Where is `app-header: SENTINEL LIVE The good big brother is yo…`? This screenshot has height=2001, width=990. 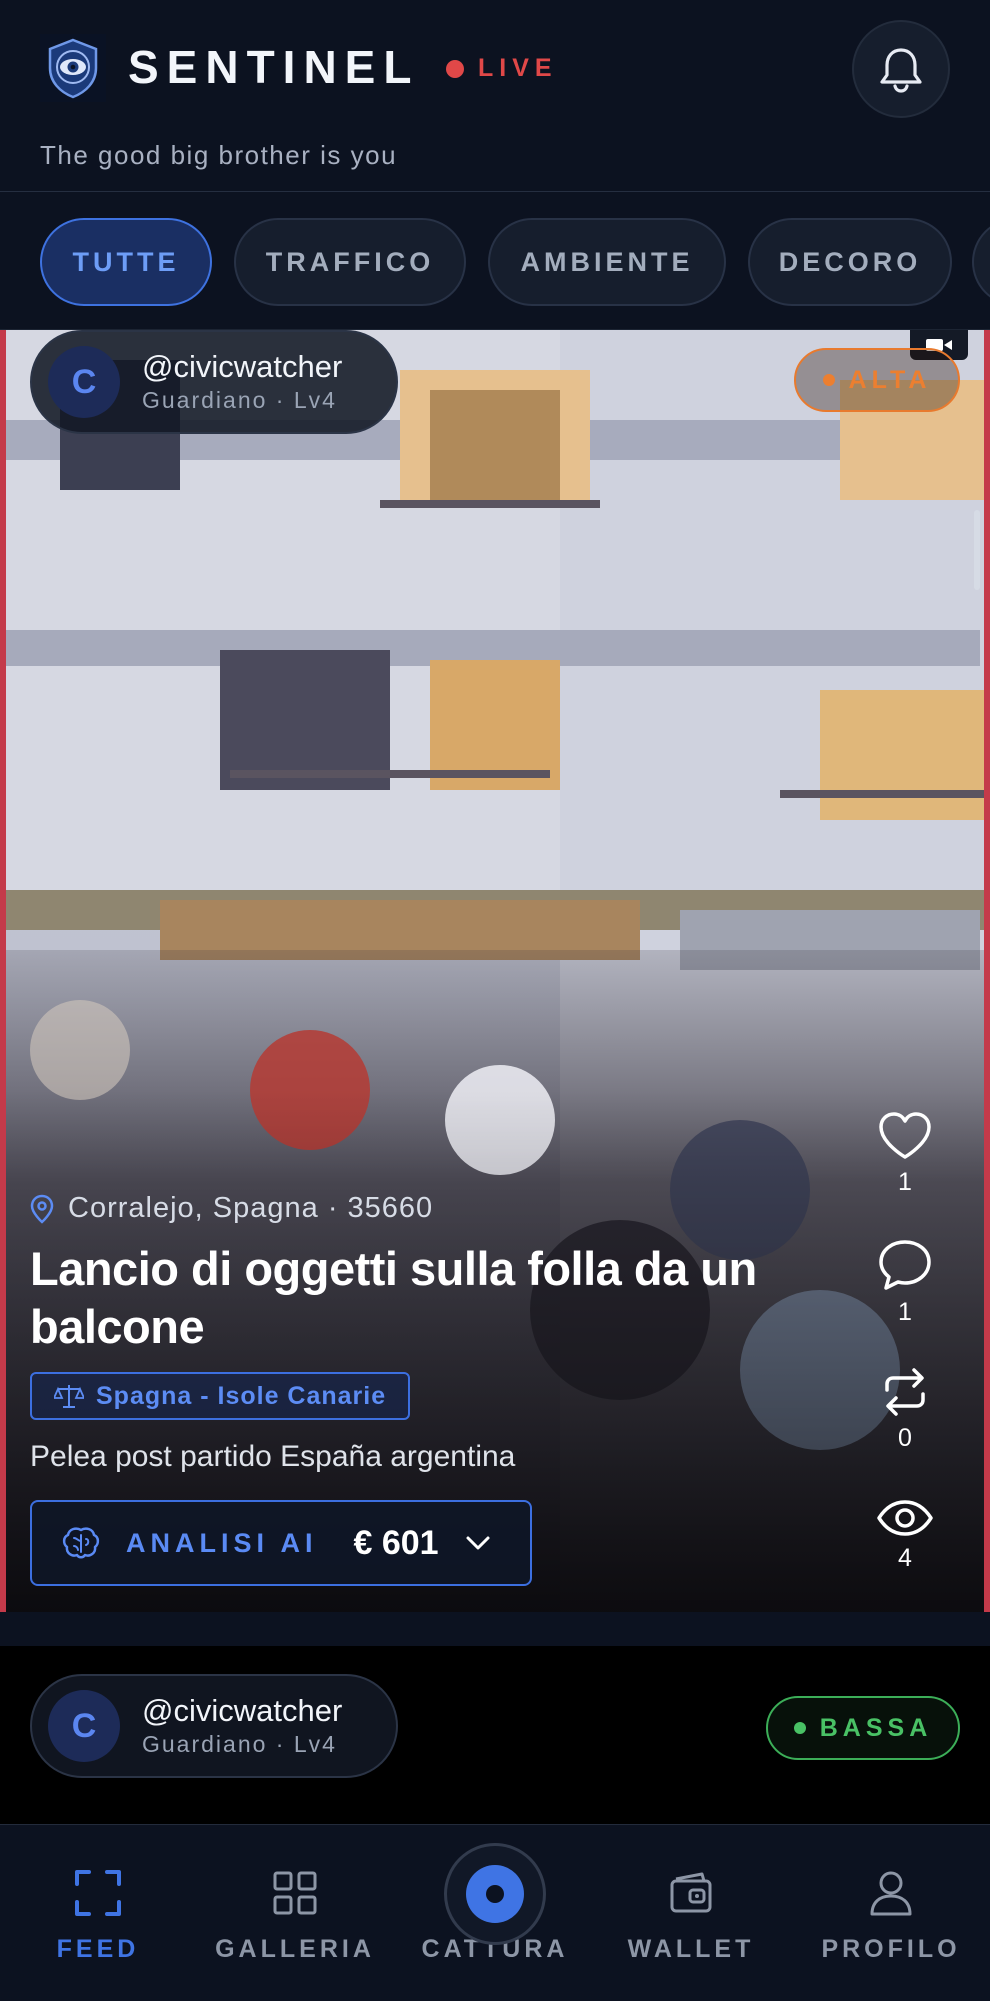
app-header: SENTINEL LIVE The good big brother is yo… is located at coordinates (495, 96).